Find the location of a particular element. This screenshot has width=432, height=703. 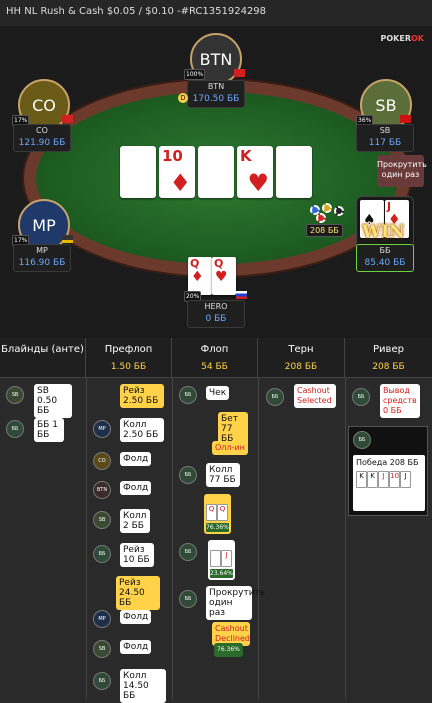

action-bubble: ББ 1 ББ is located at coordinates (49, 430).